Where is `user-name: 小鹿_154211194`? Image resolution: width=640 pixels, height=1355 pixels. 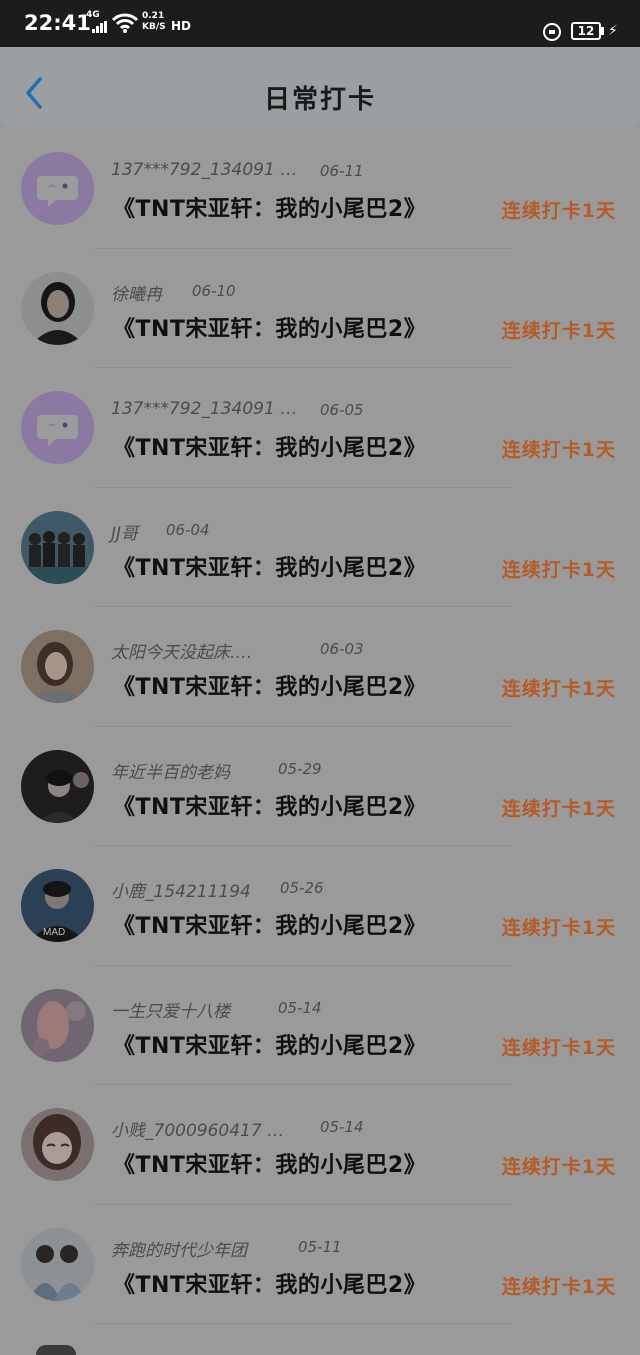
user-name: 小鹿_154211194 is located at coordinates (181, 892).